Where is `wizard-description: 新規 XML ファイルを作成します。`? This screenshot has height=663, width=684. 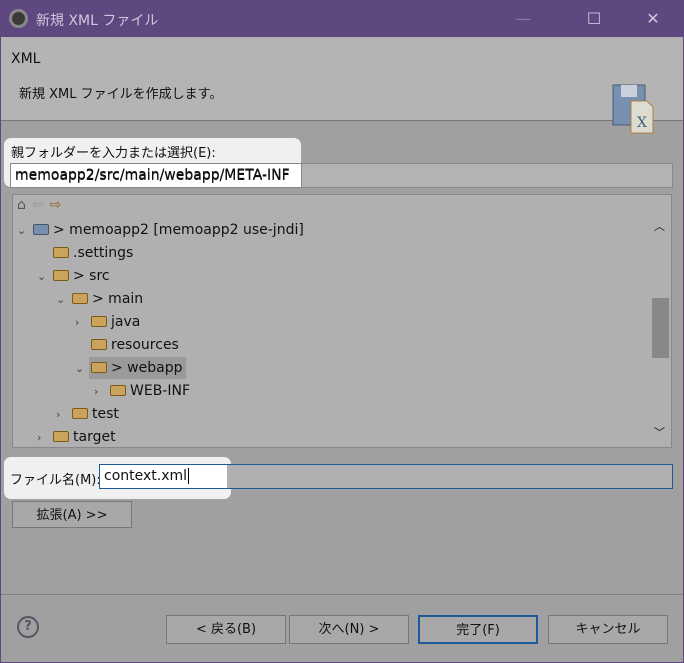
wizard-description: 新規 XML ファイルを作成します。 is located at coordinates (121, 94).